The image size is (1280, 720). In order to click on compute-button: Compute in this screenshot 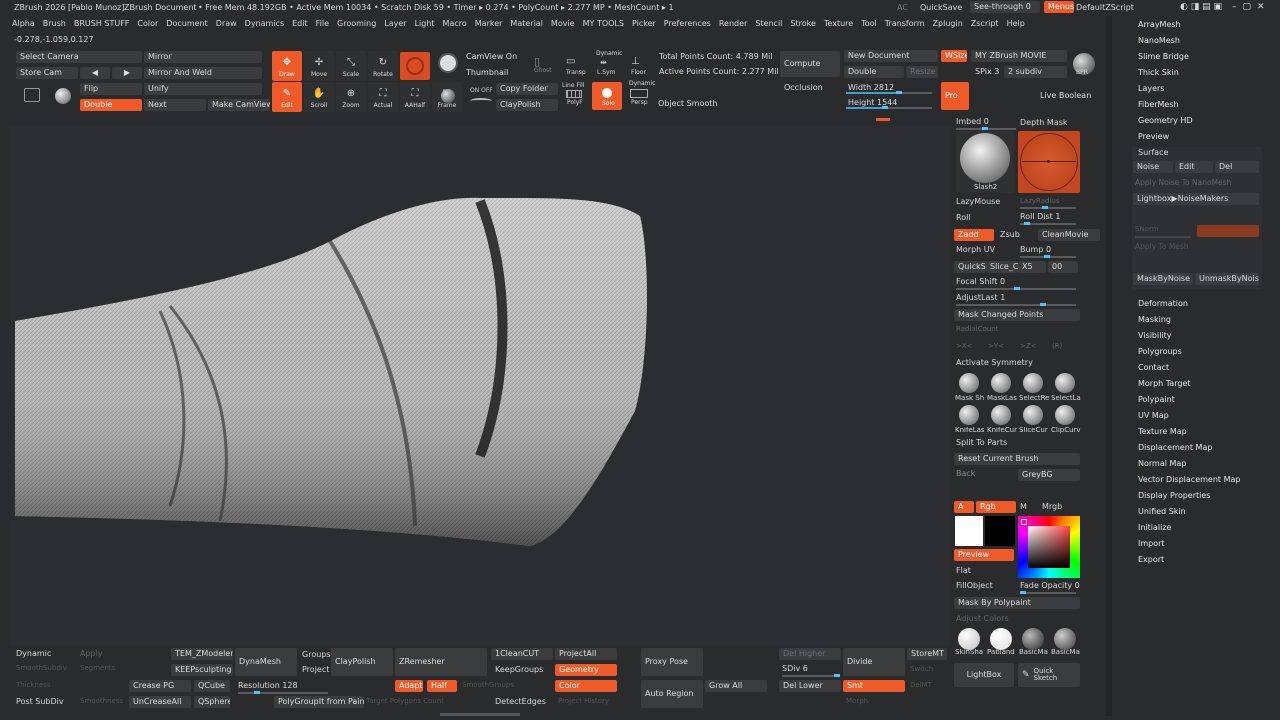, I will do `click(810, 64)`.